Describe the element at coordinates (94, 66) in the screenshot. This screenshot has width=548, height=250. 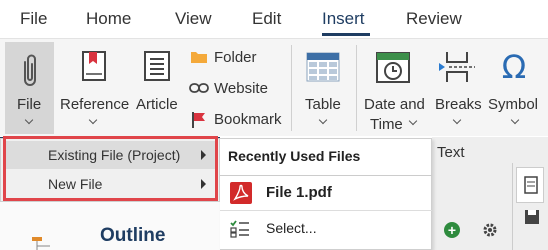
I see `book-bookmark-icon` at that location.